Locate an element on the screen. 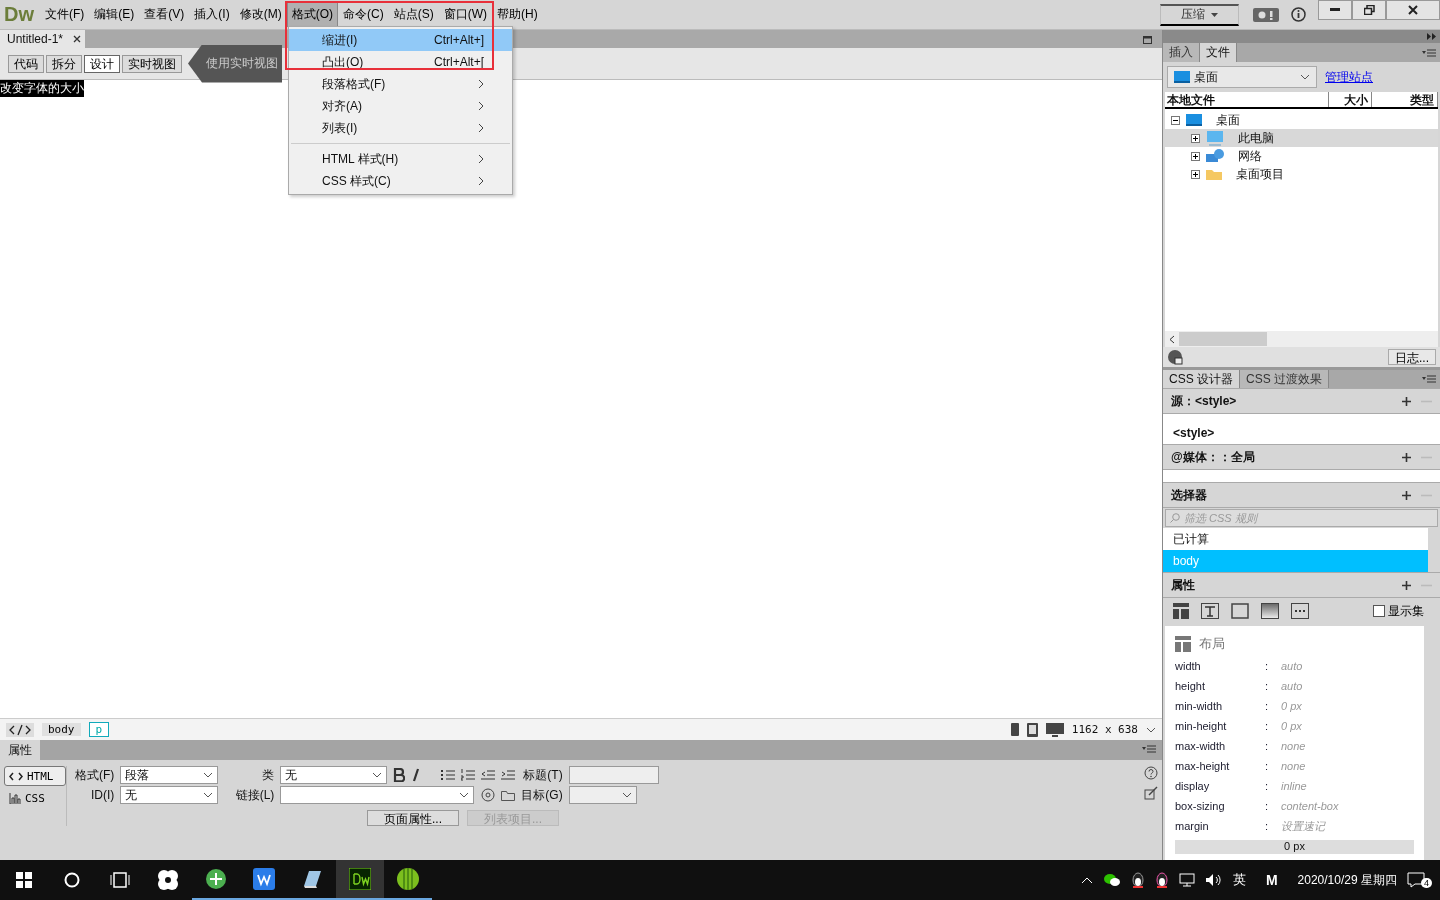 The image size is (1440, 900). panel-tab: 属性 is located at coordinates (20, 750).